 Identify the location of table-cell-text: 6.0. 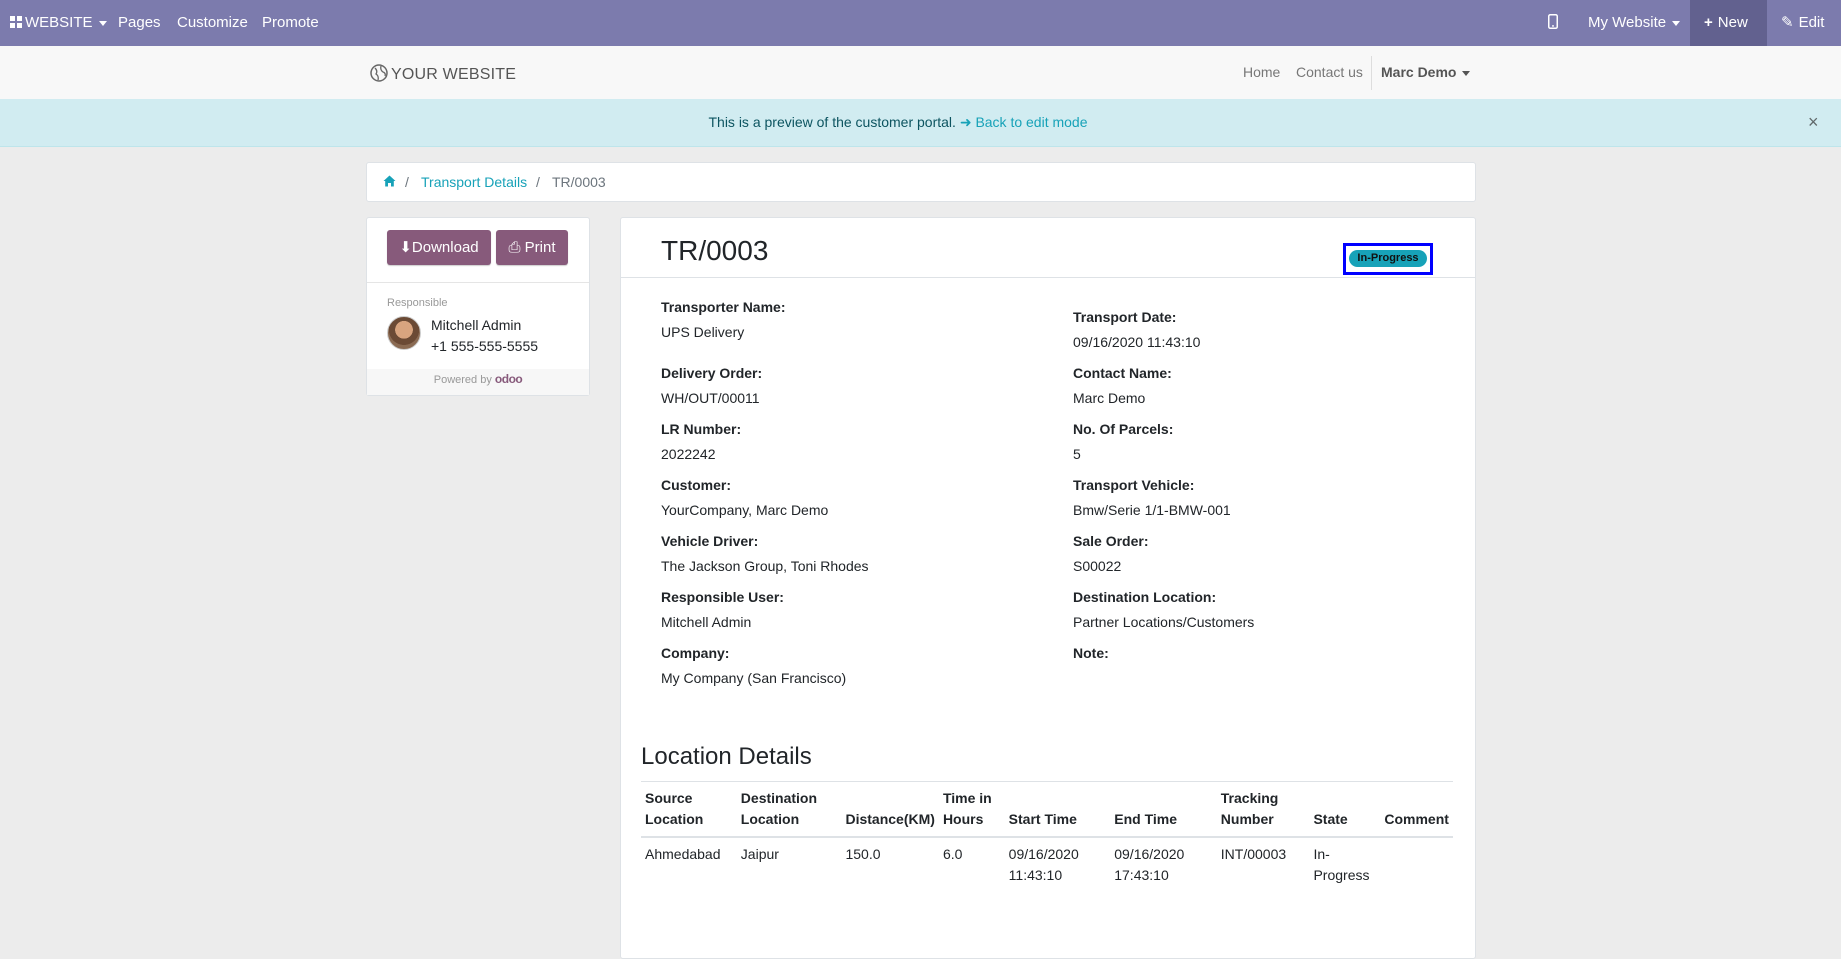
(952, 854).